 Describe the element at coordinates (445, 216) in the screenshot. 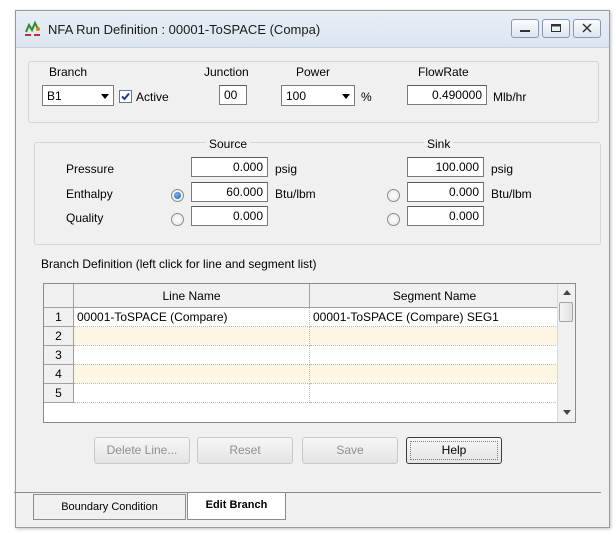

I see `sink-quality-input: 0.000` at that location.